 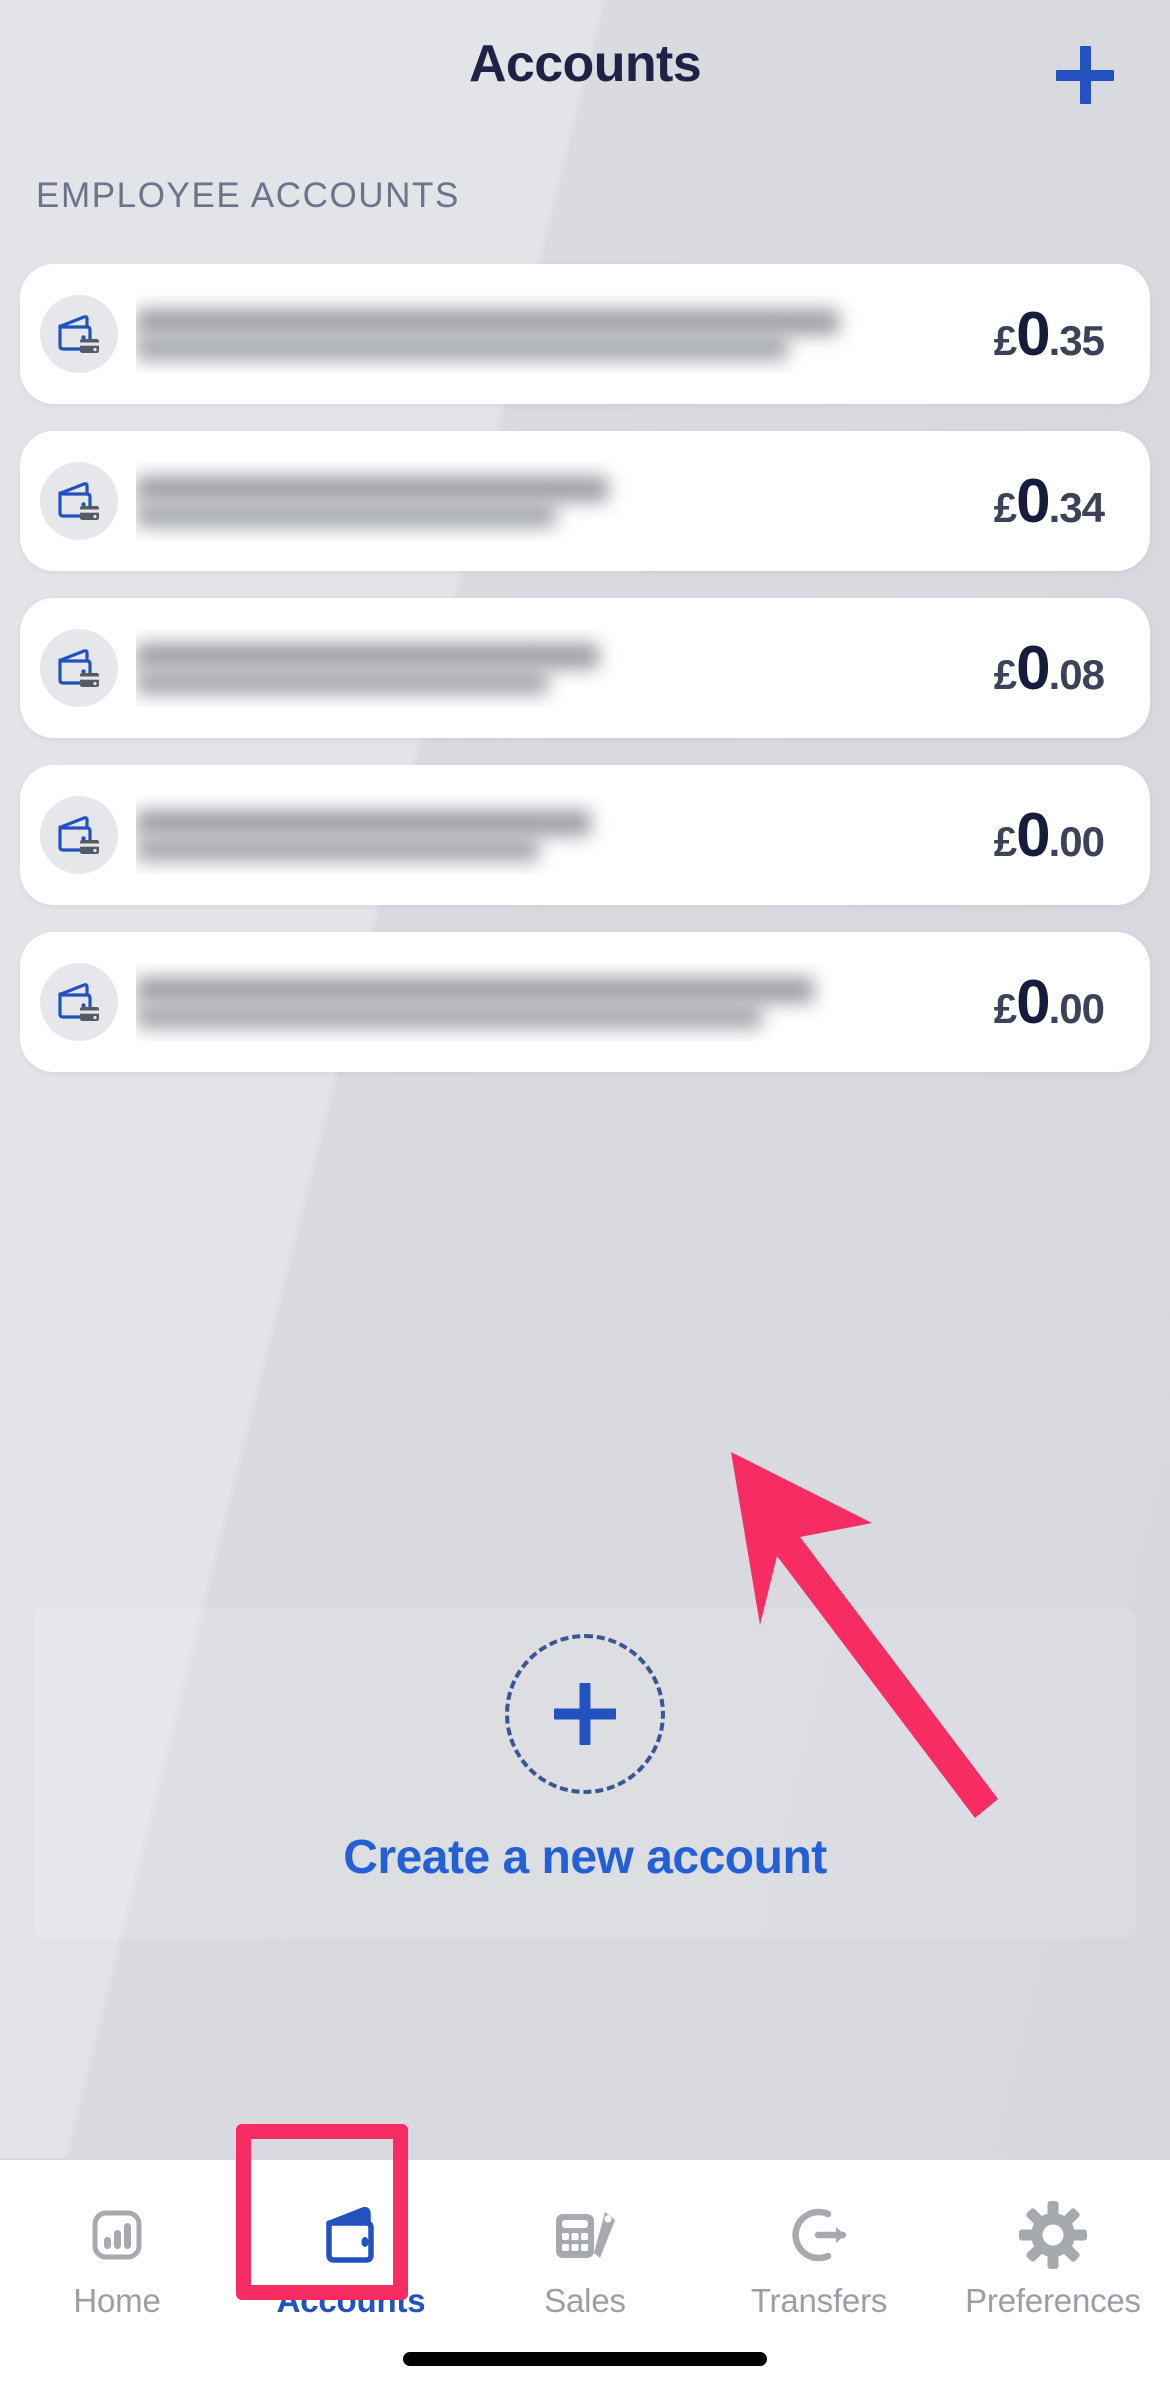 I want to click on account-balance: £0.34, so click(x=1049, y=501).